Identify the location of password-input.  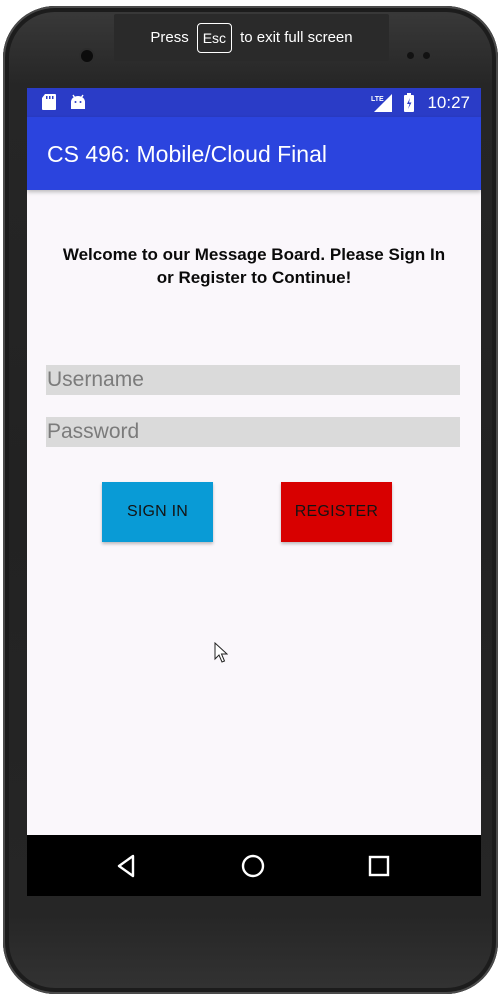
(253, 432).